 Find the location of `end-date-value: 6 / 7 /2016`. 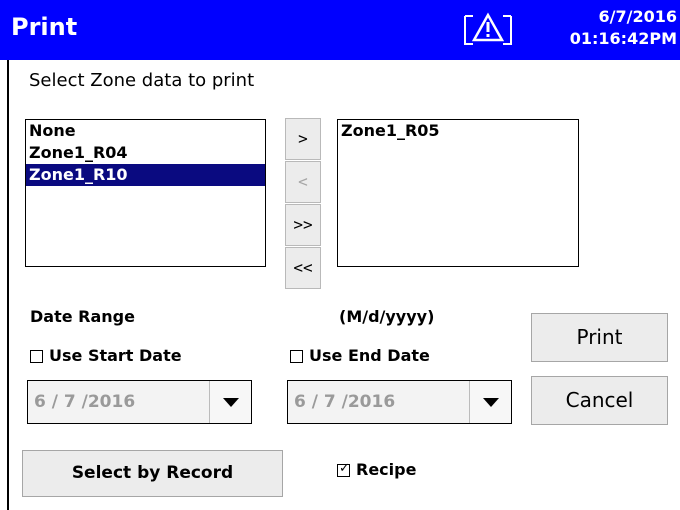

end-date-value: 6 / 7 /2016 is located at coordinates (345, 402).